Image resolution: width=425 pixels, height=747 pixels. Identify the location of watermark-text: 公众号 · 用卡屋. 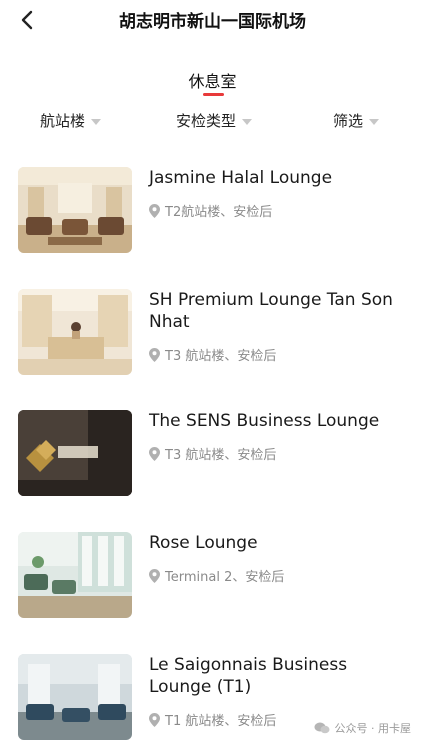
(373, 728).